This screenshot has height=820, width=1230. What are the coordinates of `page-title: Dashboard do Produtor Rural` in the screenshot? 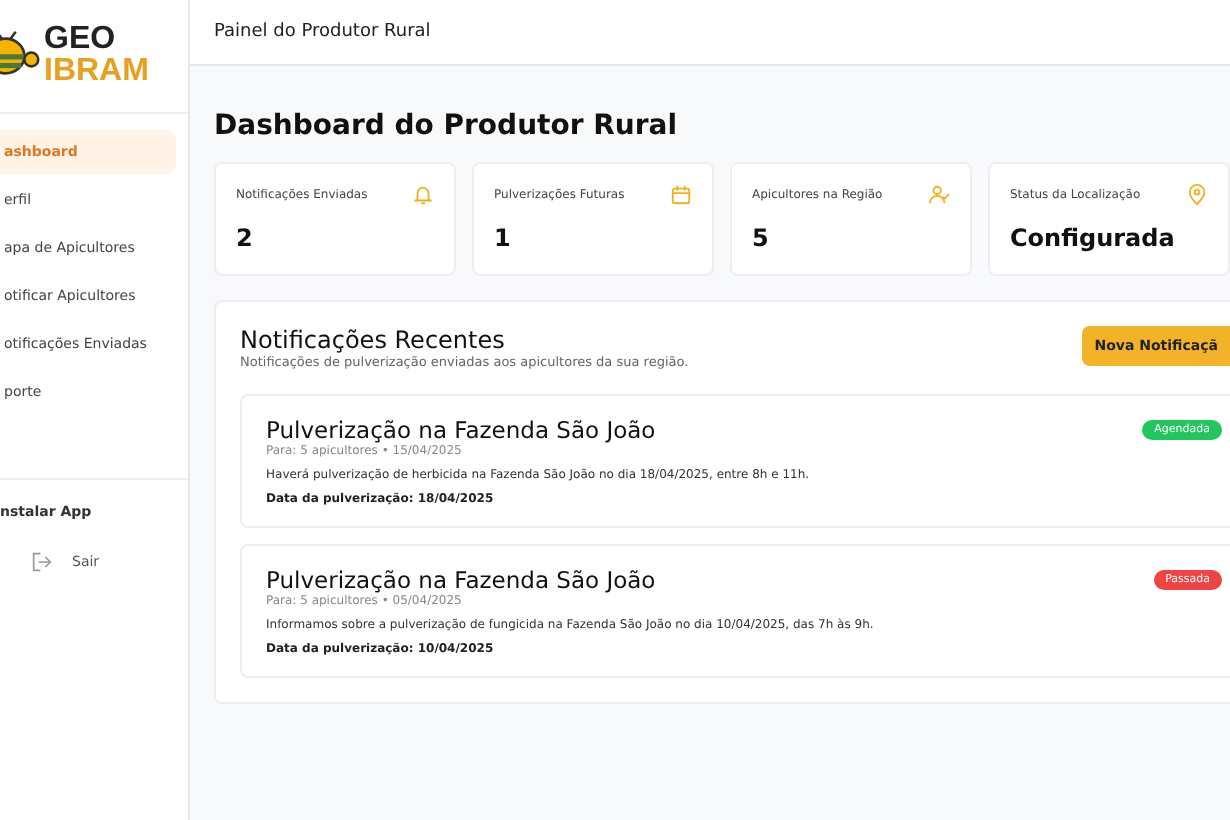 It's located at (447, 126).